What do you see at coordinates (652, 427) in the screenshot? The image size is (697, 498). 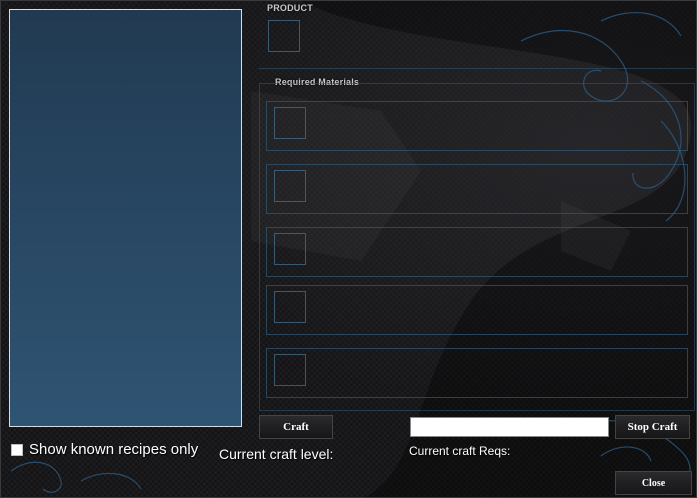 I see `stop-craft-button: Stop Craft` at bounding box center [652, 427].